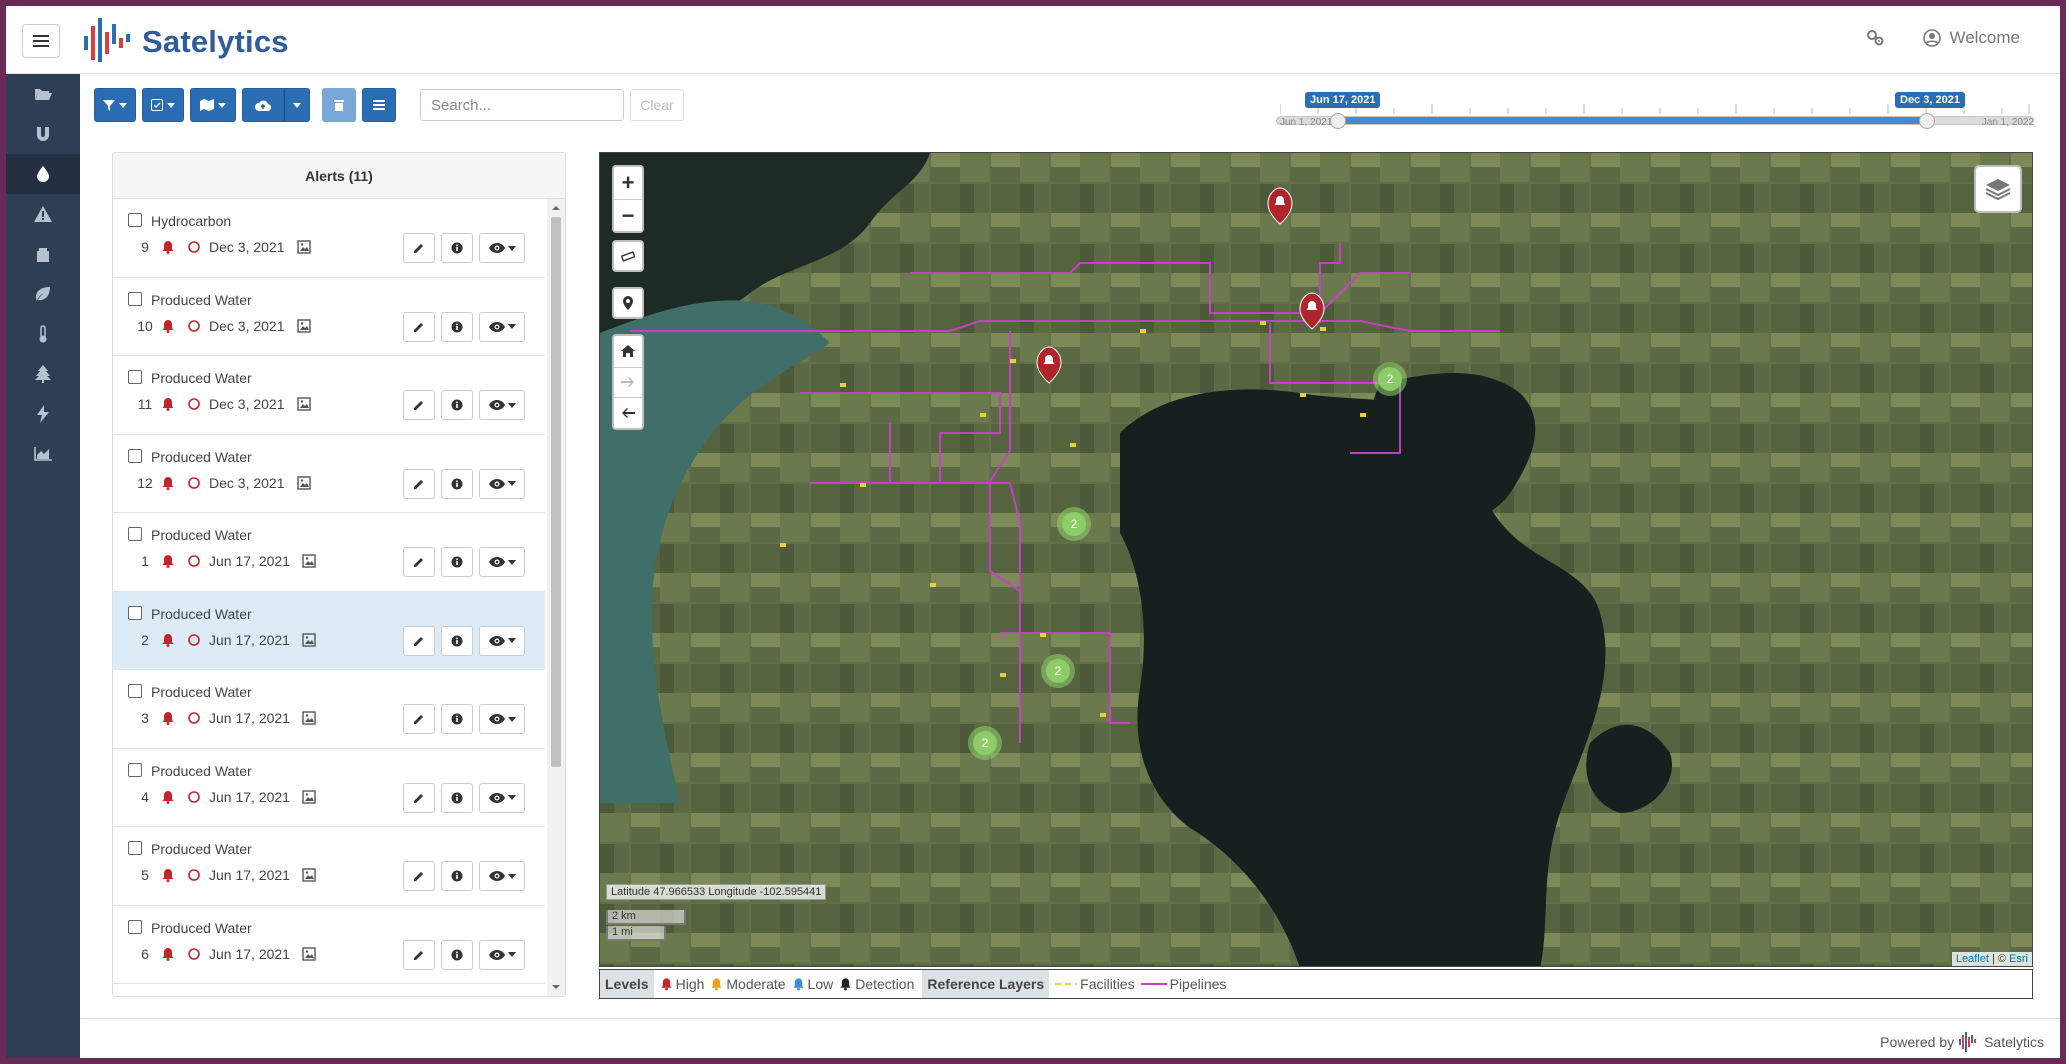 Image resolution: width=2066 pixels, height=1064 pixels. Describe the element at coordinates (329, 787) in the screenshot. I see `alert-list-item: Produced Water 4 Jun 17, 2021` at that location.